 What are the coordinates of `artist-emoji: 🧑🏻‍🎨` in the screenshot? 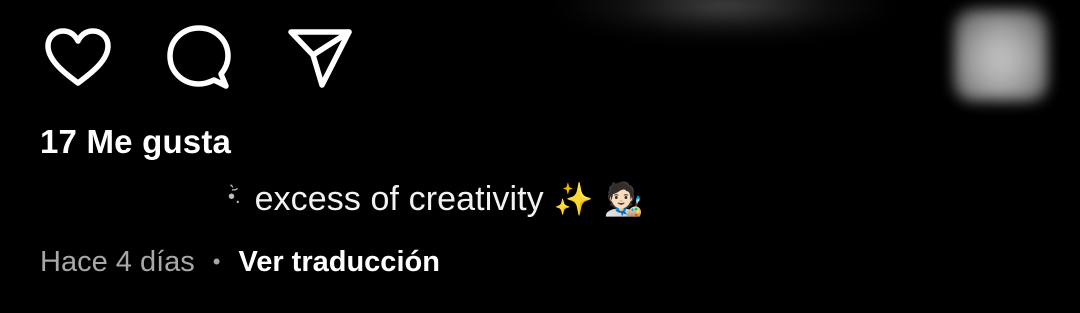 It's located at (623, 199).